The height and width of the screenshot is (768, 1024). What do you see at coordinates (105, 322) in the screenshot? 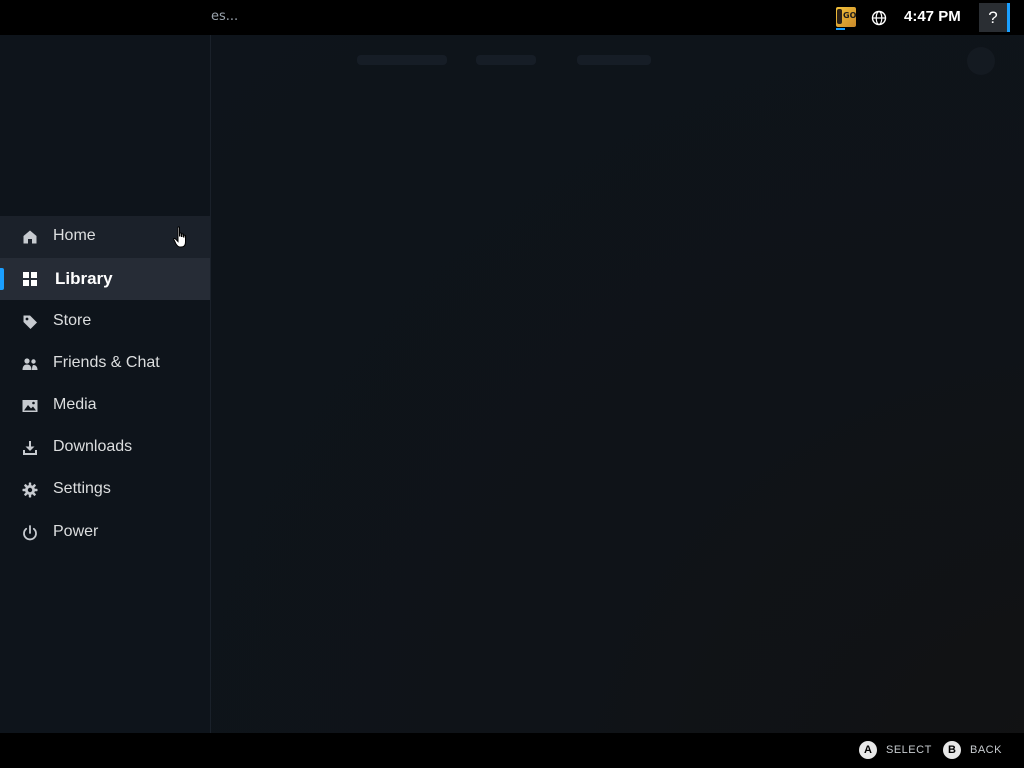
I see `nav-item-store: Store` at bounding box center [105, 322].